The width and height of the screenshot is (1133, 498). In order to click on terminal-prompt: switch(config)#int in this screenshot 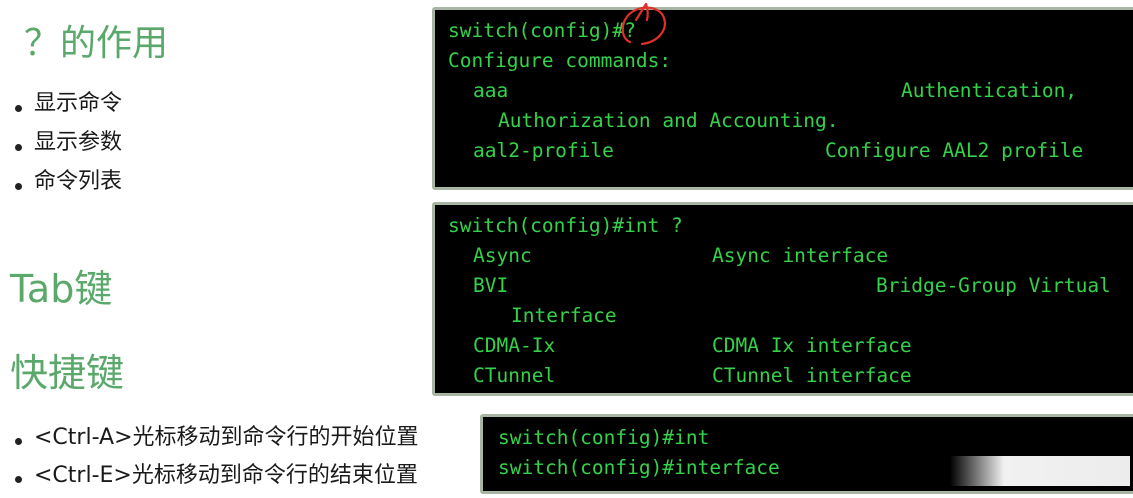, I will do `click(604, 437)`.